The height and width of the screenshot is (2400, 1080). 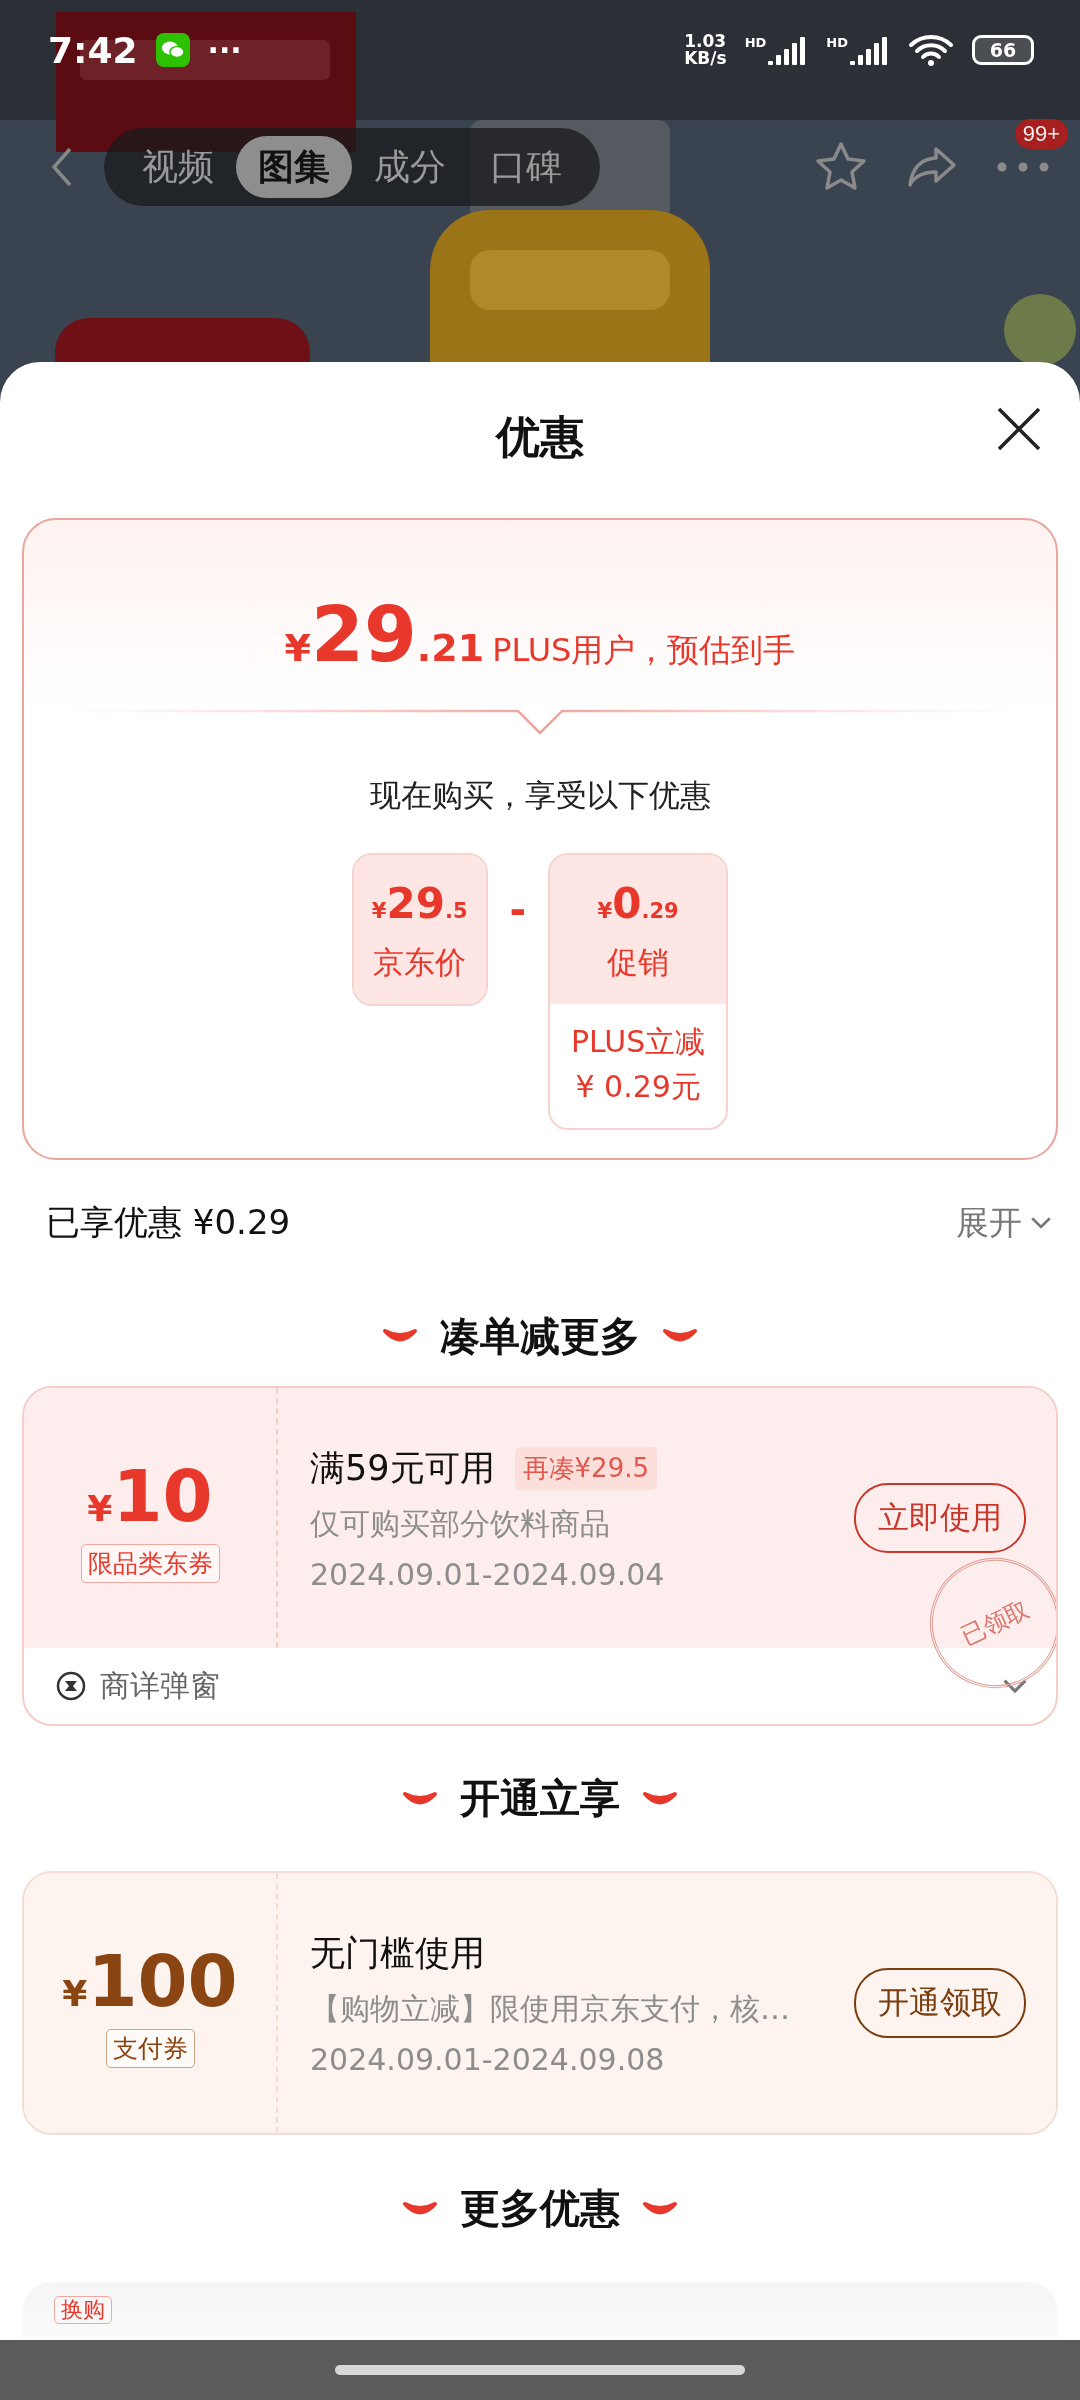 I want to click on wifi-icon, so click(x=931, y=50).